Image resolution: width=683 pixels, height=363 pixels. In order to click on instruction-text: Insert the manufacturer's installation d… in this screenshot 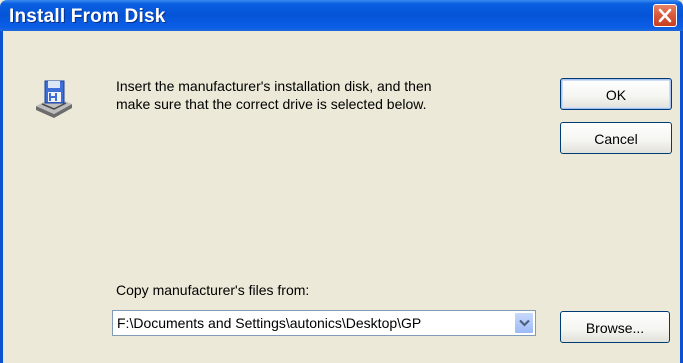, I will do `click(321, 95)`.